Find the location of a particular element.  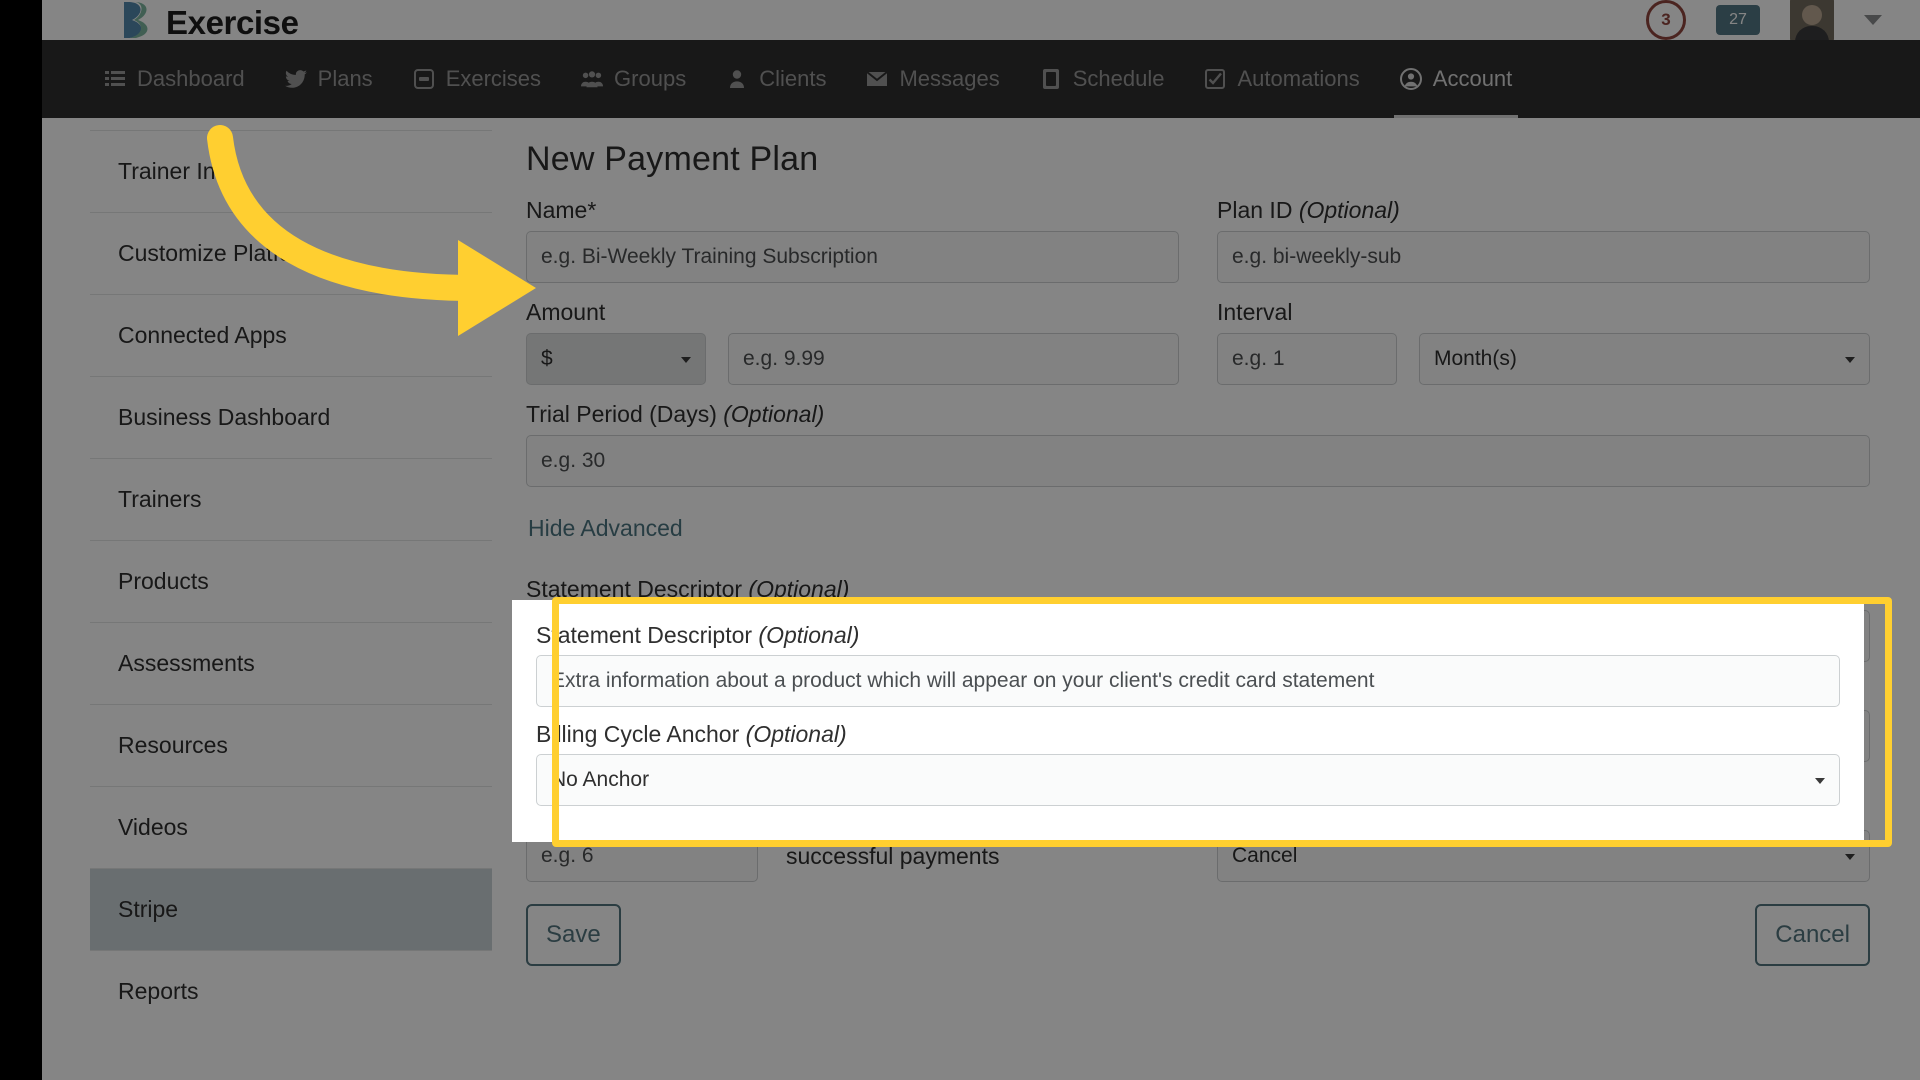

form-actions: Save Cancel is located at coordinates (1198, 935).